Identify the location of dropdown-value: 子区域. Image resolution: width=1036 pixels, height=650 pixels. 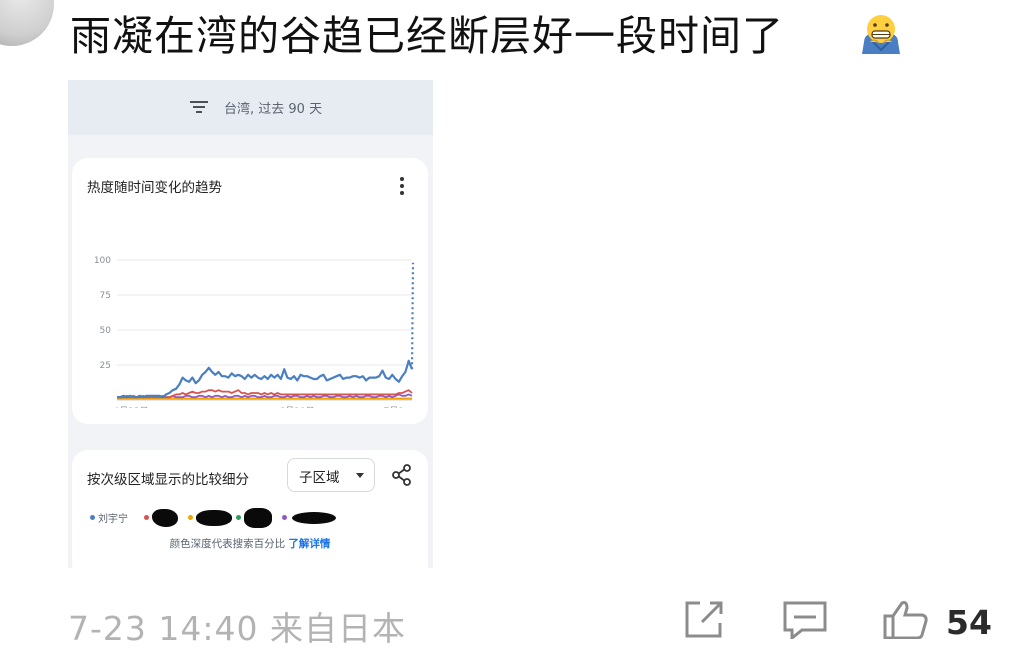
(319, 478).